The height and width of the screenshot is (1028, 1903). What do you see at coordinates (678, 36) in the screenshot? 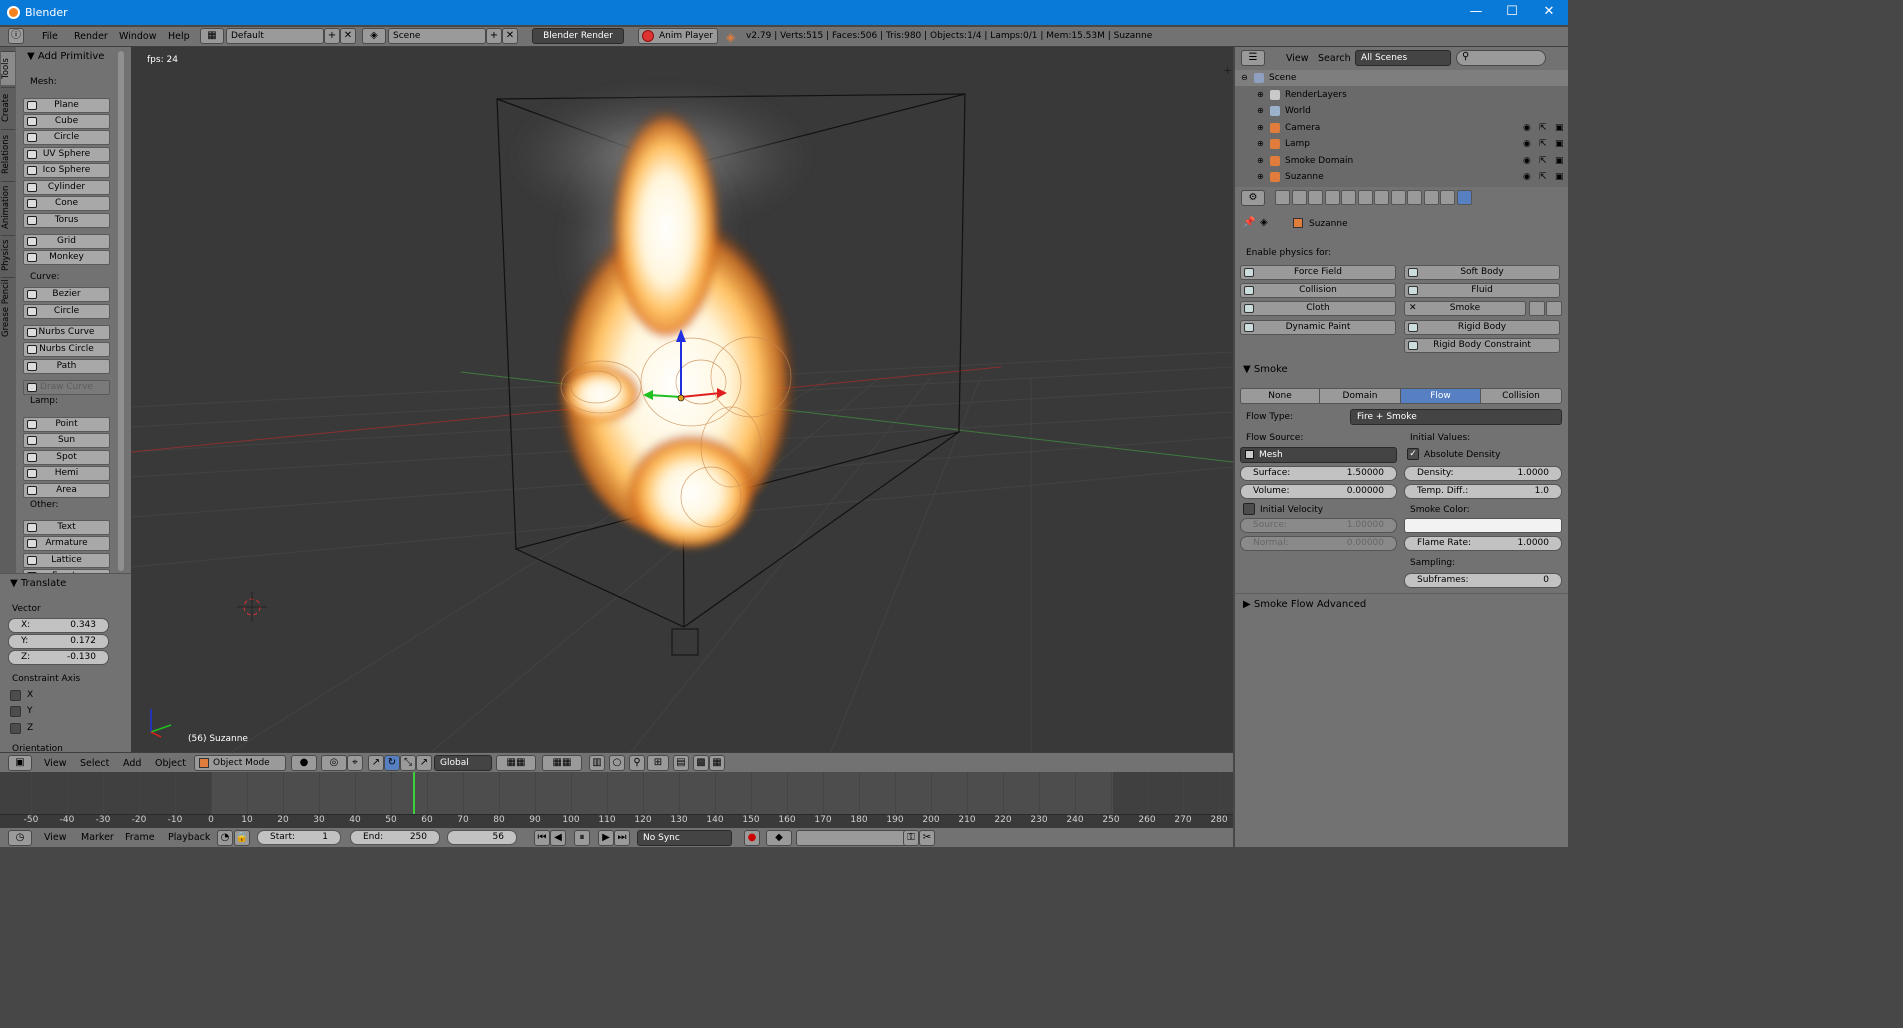
I see `anim-player-button: Anim Player` at bounding box center [678, 36].